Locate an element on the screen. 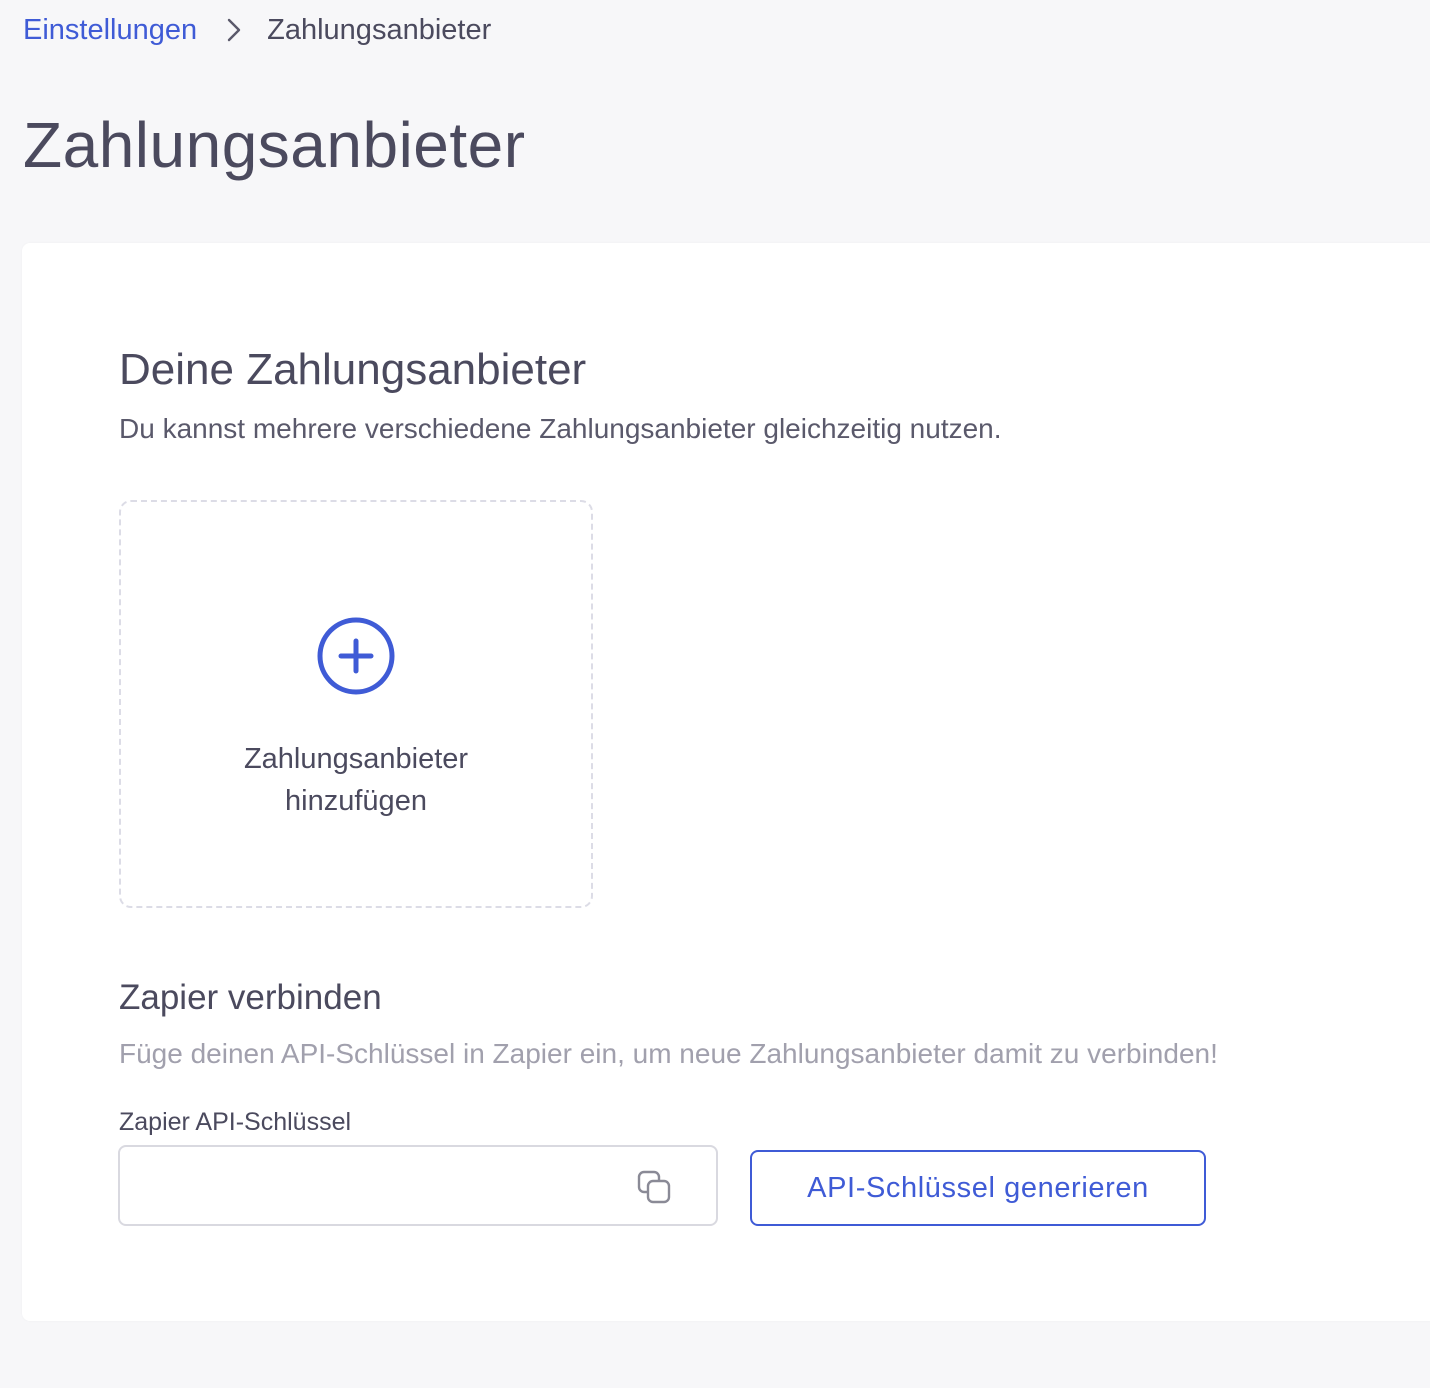 This screenshot has height=1388, width=1430. chevron-right-icon is located at coordinates (234, 30).